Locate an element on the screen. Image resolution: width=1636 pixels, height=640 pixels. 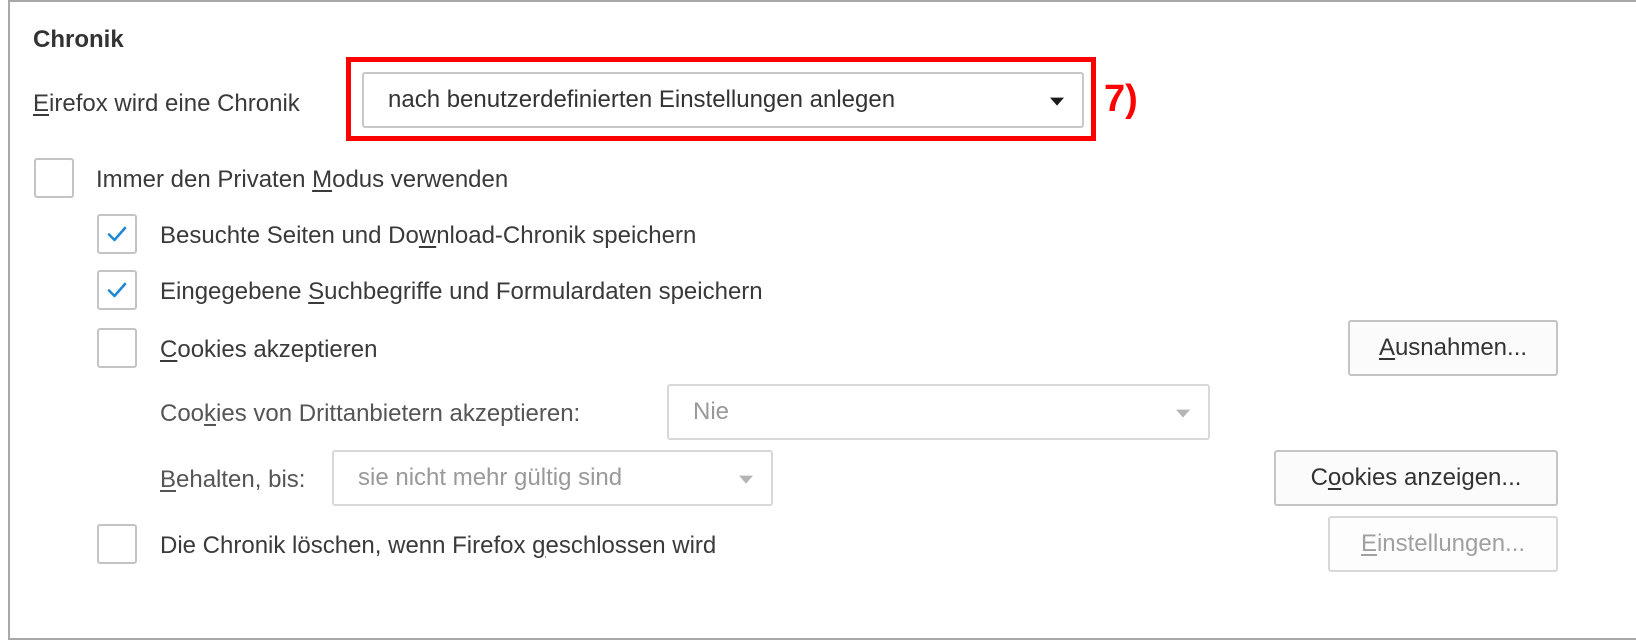
annotation-highlight-box is located at coordinates (721, 99).